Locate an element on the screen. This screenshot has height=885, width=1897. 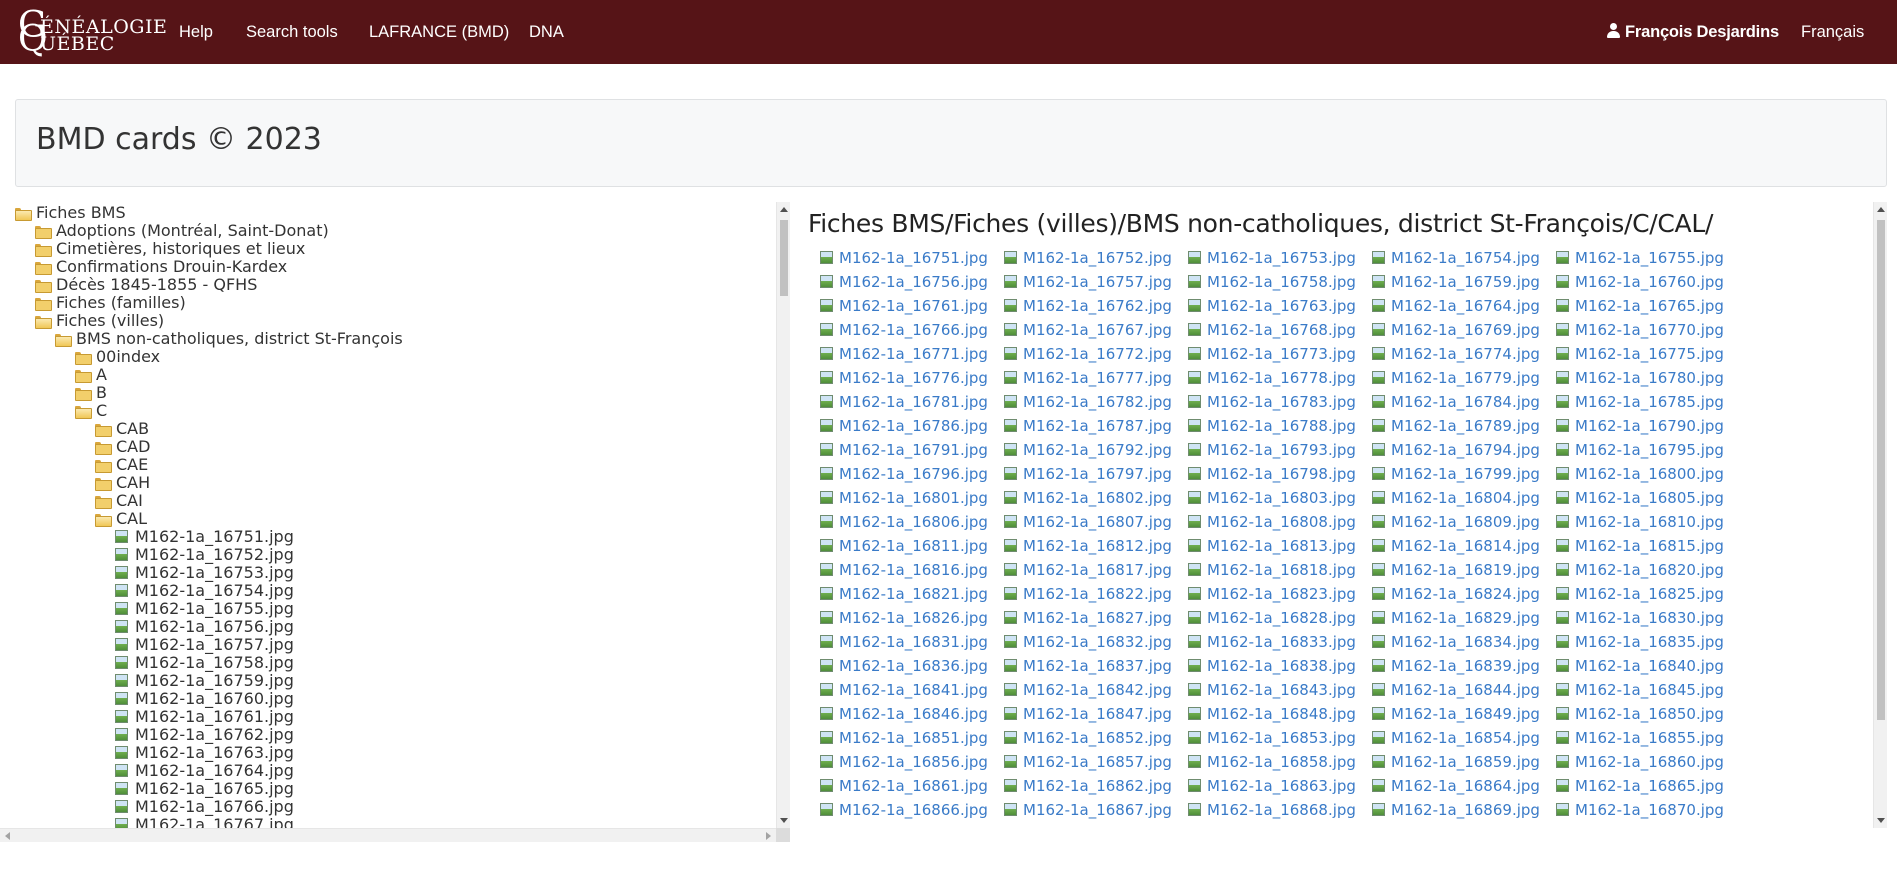
nav-dna: DNA is located at coordinates (546, 32).